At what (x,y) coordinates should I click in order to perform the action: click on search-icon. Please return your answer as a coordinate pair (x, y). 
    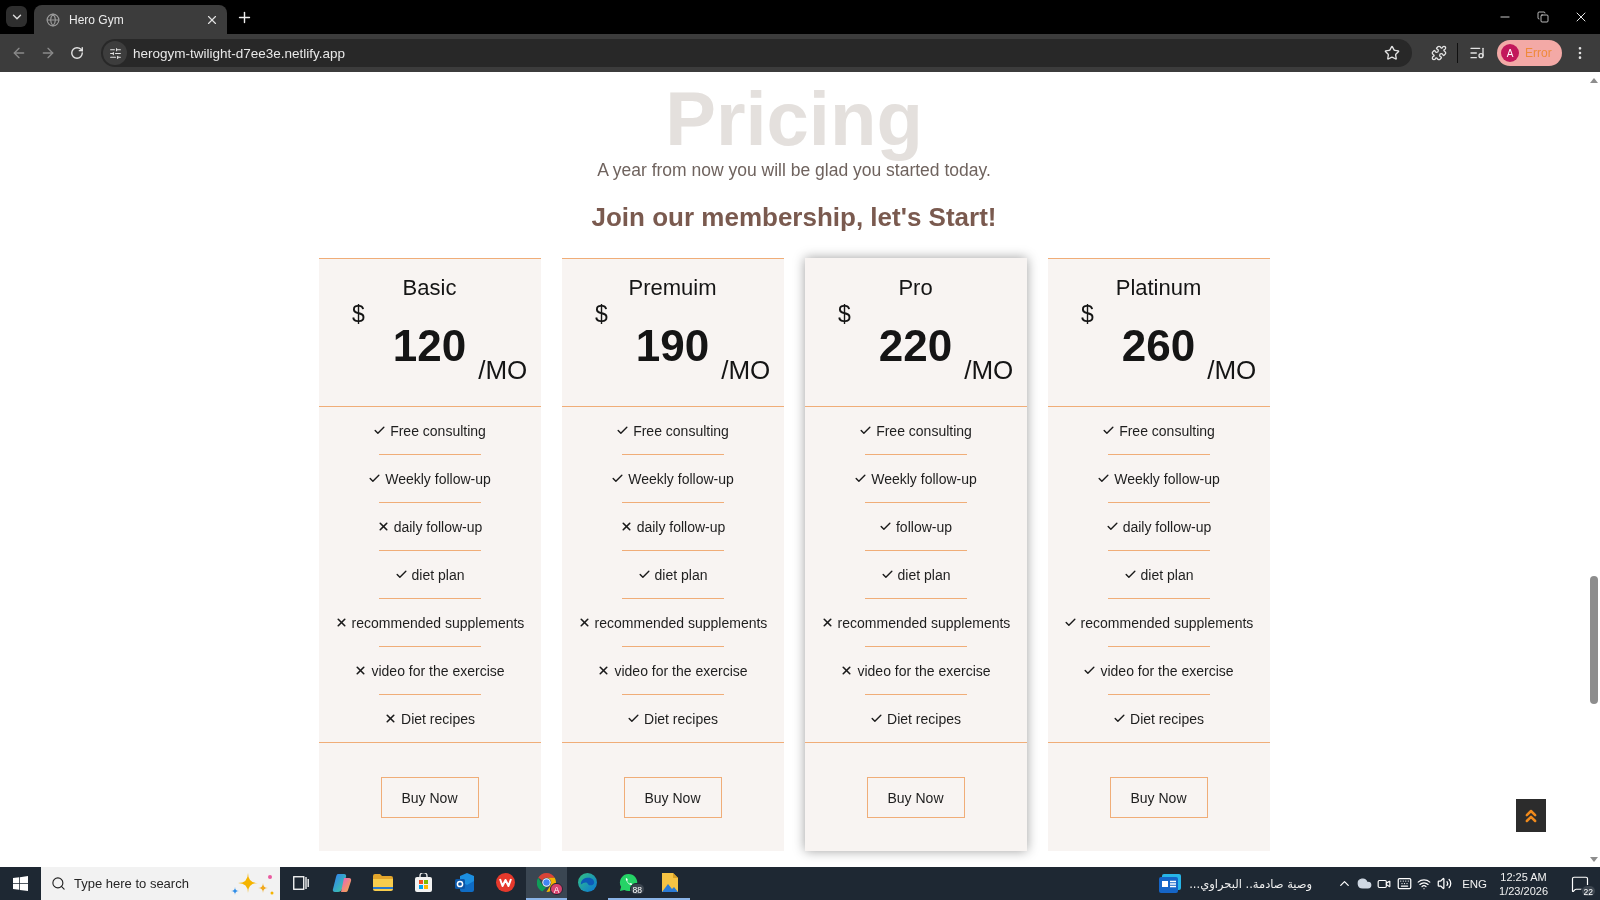
    Looking at the image, I should click on (58, 883).